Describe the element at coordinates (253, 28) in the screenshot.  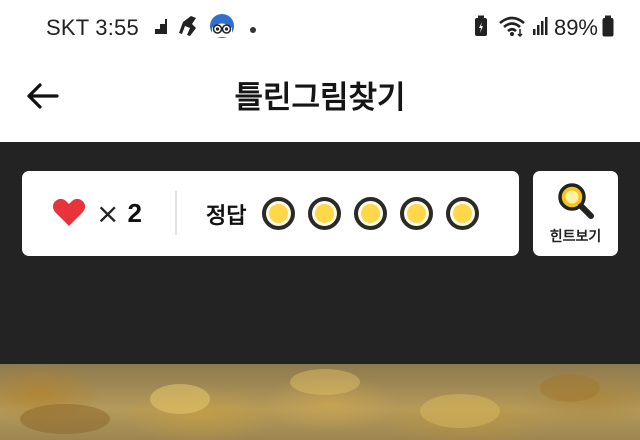
I see `dot-icon` at that location.